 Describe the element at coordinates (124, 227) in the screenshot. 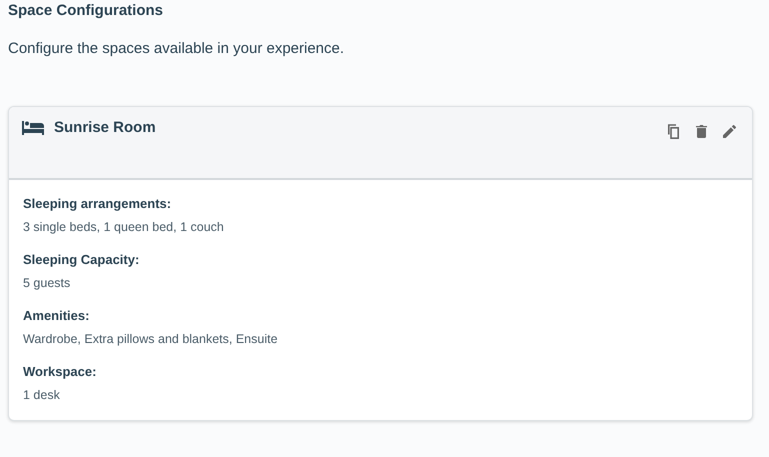

I see `detail-value: 3 single beds, 1 queen bed, 1 couch` at that location.